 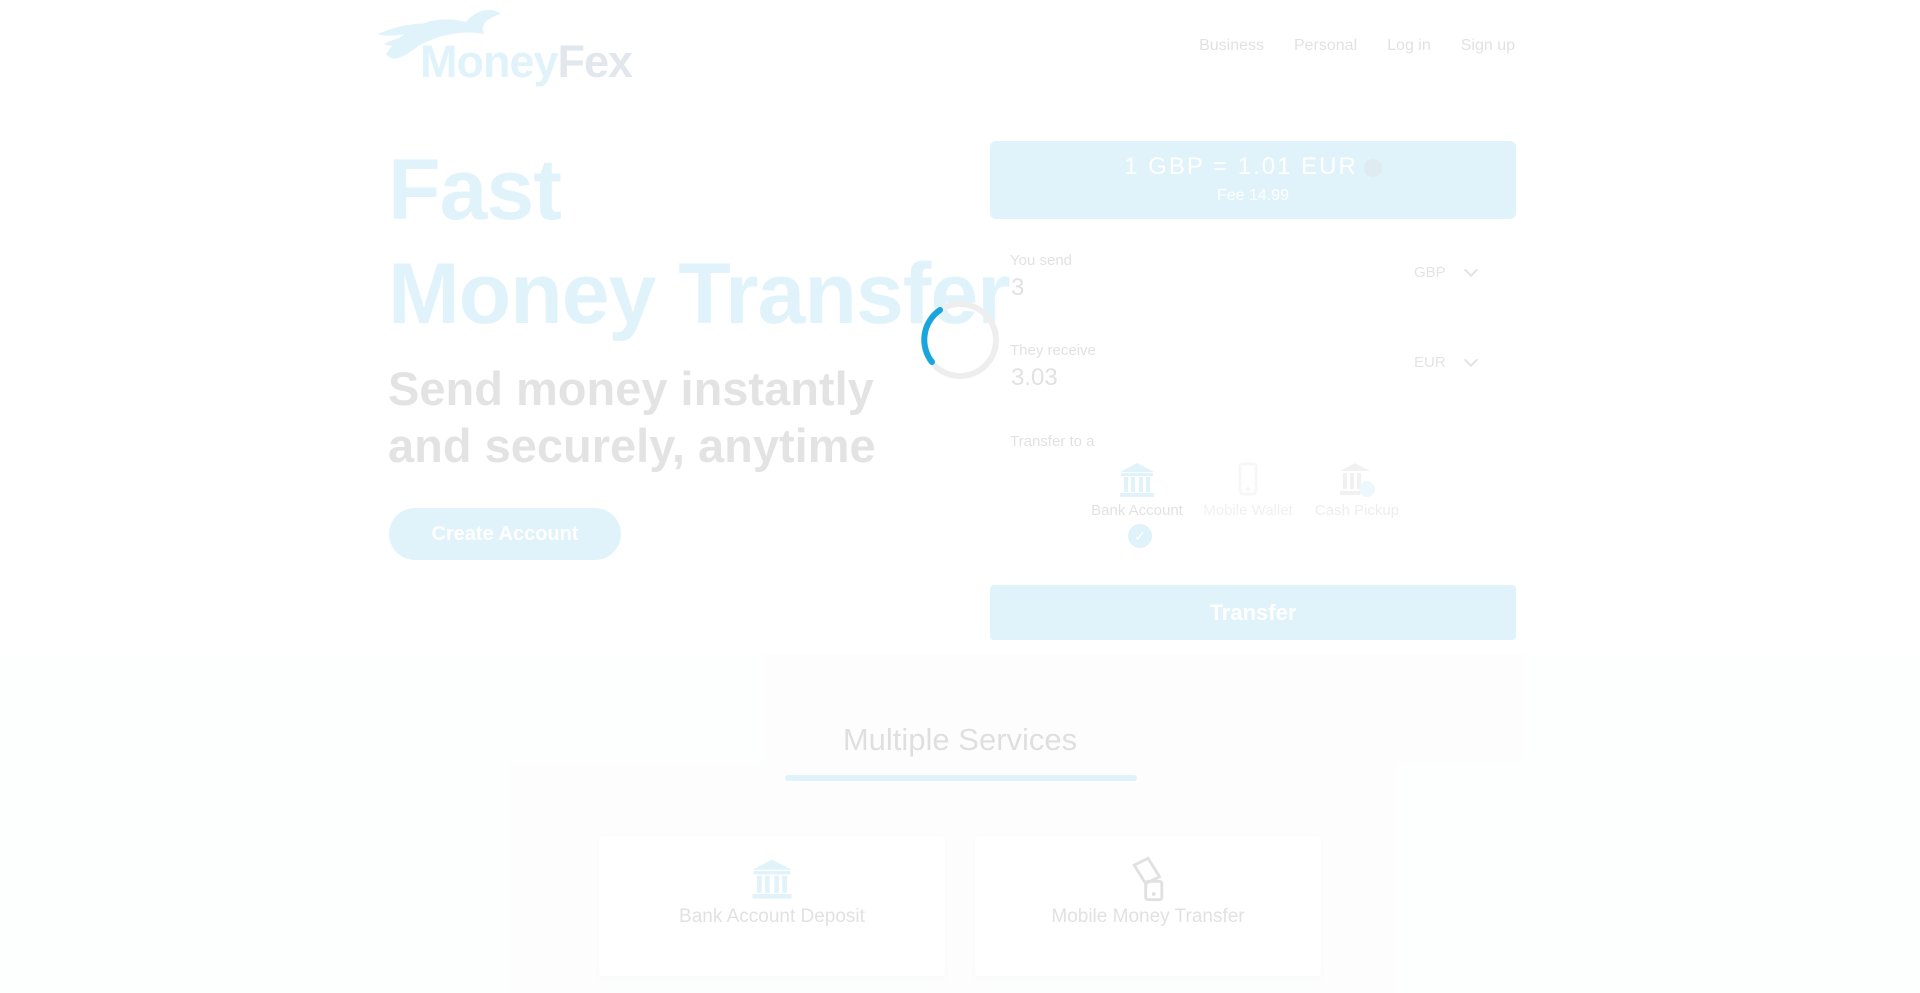 What do you see at coordinates (1137, 510) in the screenshot?
I see `option-label: Bank Account` at bounding box center [1137, 510].